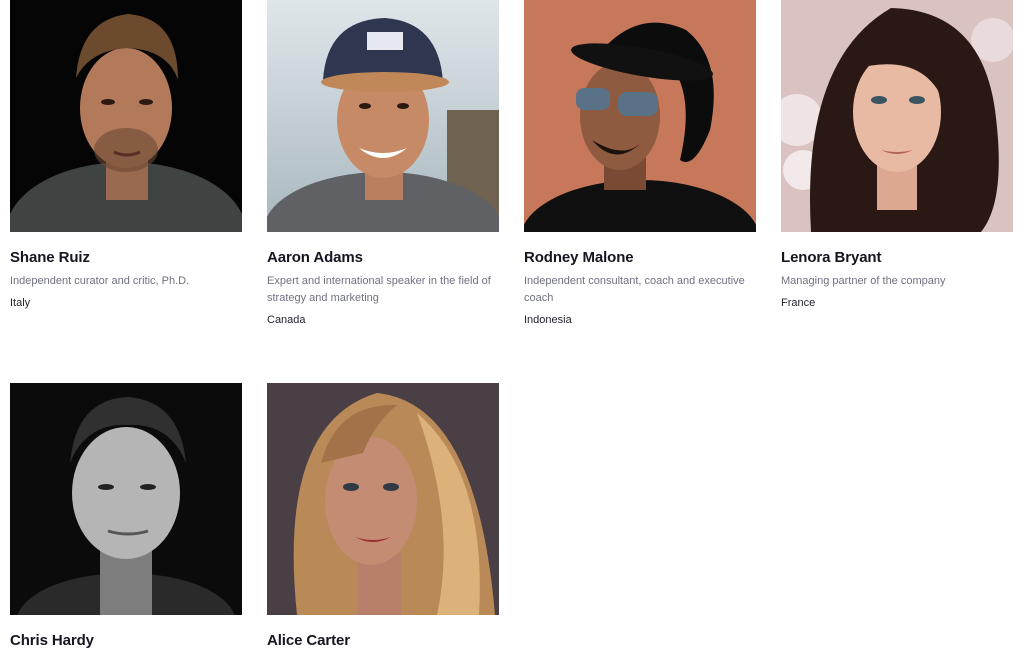  I want to click on team-member-name: Chris Hardy, so click(126, 641).